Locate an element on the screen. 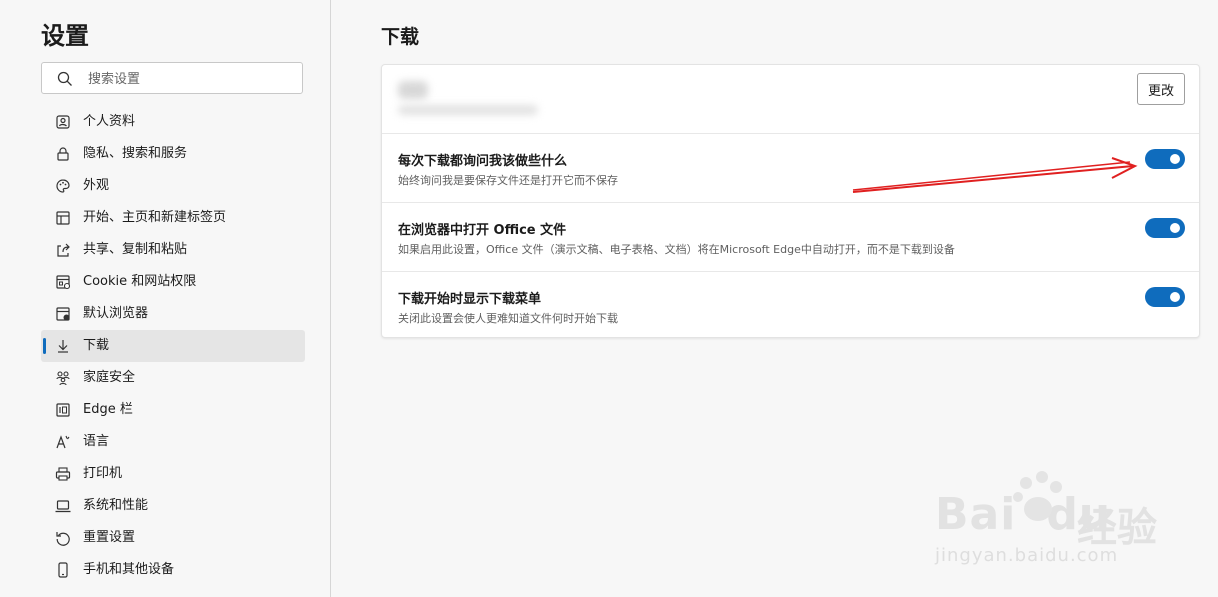 Image resolution: width=1218 pixels, height=597 pixels. sidebar-item-phone: 手机和其他设备 is located at coordinates (173, 570).